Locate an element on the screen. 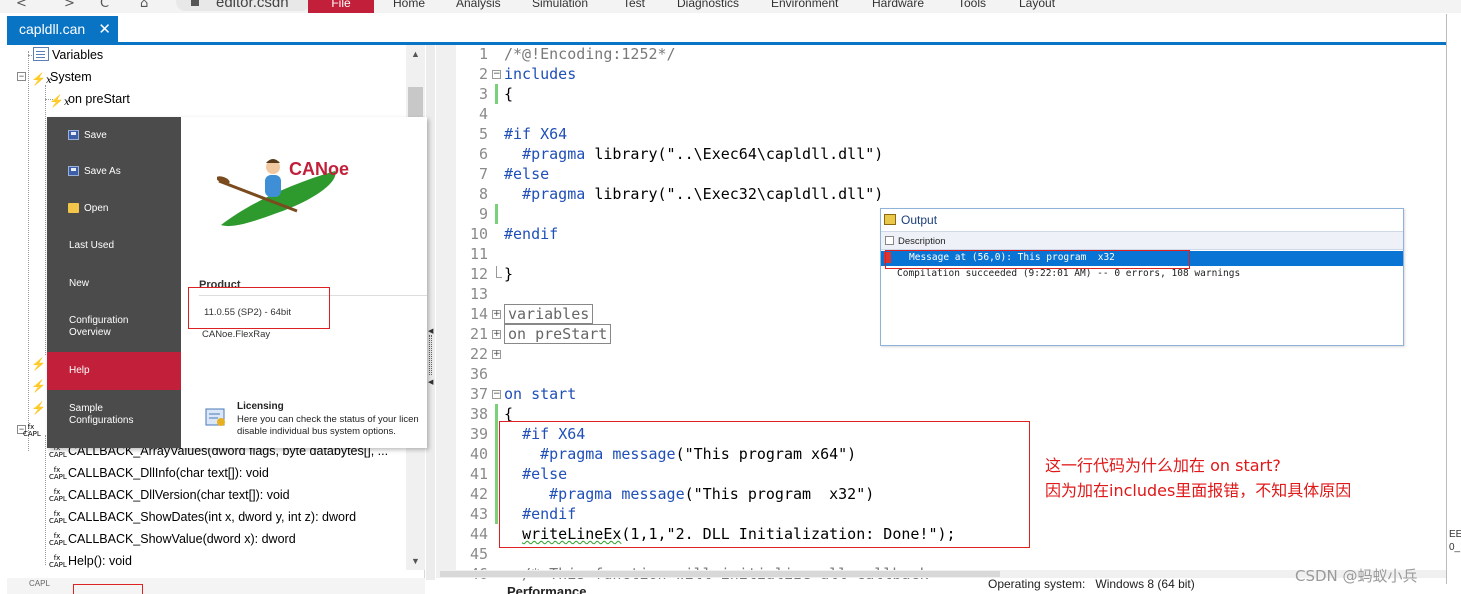  home-icon: ⌂ is located at coordinates (144, 5).